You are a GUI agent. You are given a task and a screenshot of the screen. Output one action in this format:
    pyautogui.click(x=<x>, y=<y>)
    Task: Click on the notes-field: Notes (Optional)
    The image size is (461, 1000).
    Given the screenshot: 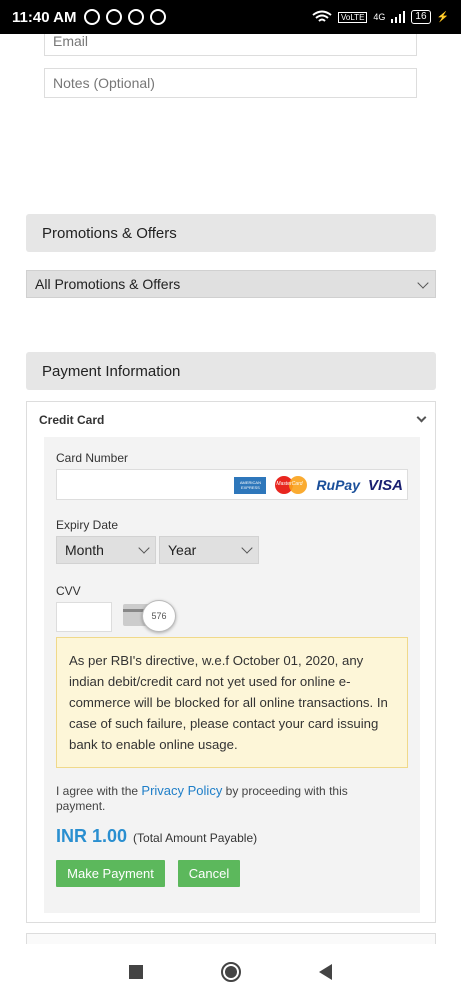 What is the action you would take?
    pyautogui.click(x=230, y=83)
    